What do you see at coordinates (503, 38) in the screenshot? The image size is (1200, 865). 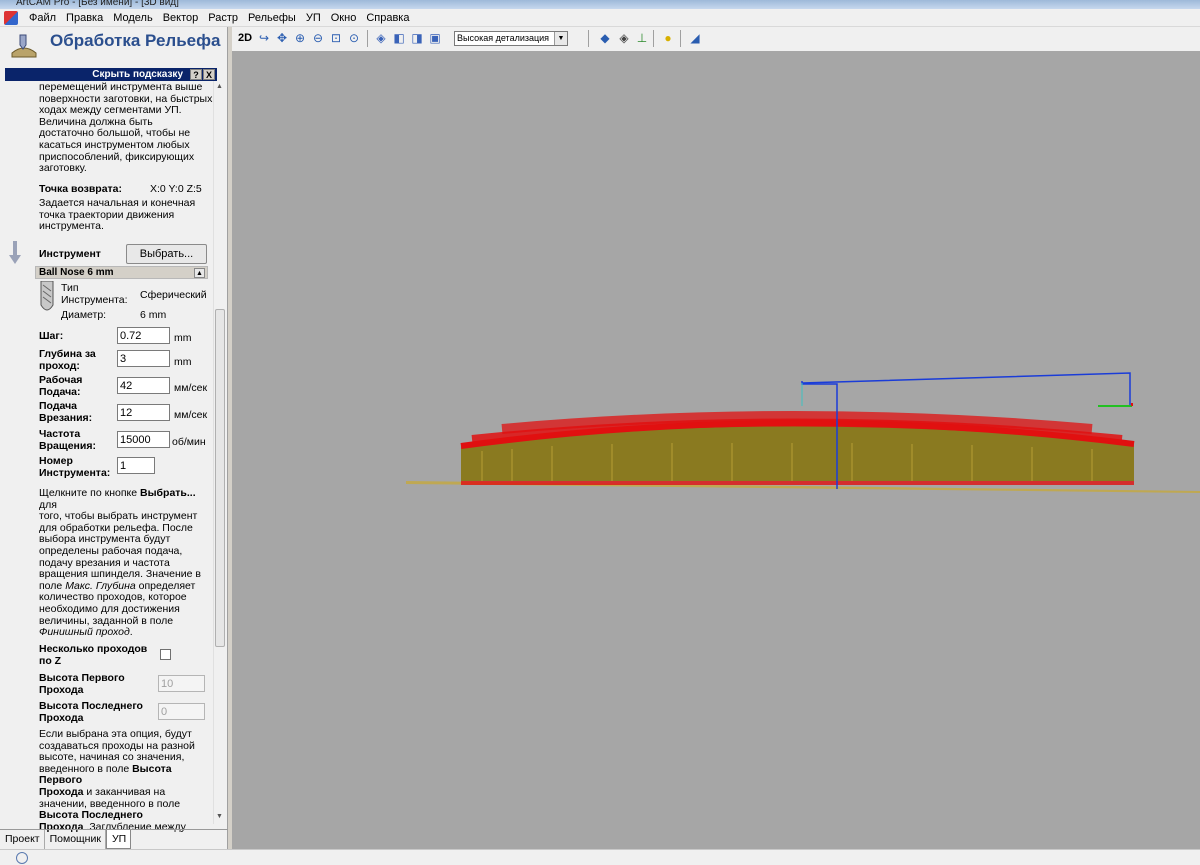 I see `detail-level-value: Высокая детализация` at bounding box center [503, 38].